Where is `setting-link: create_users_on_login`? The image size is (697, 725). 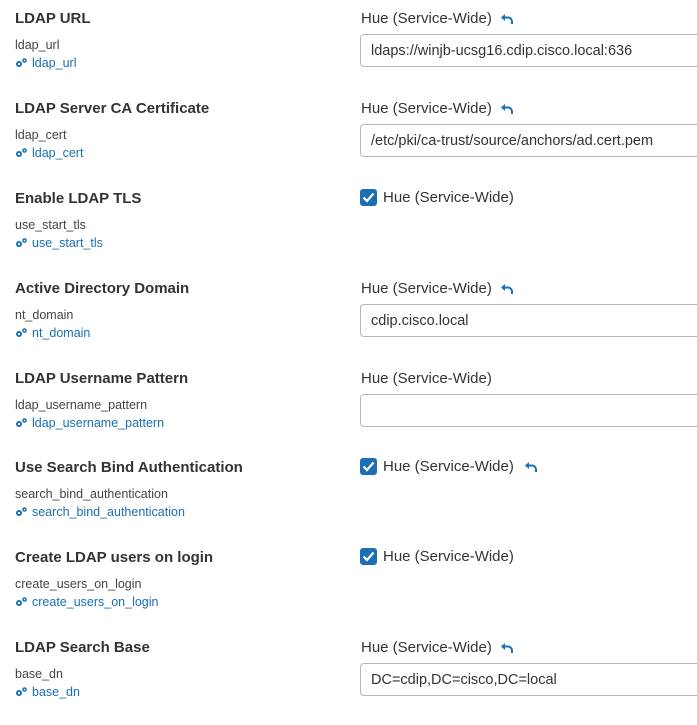
setting-link: create_users_on_login is located at coordinates (86, 602).